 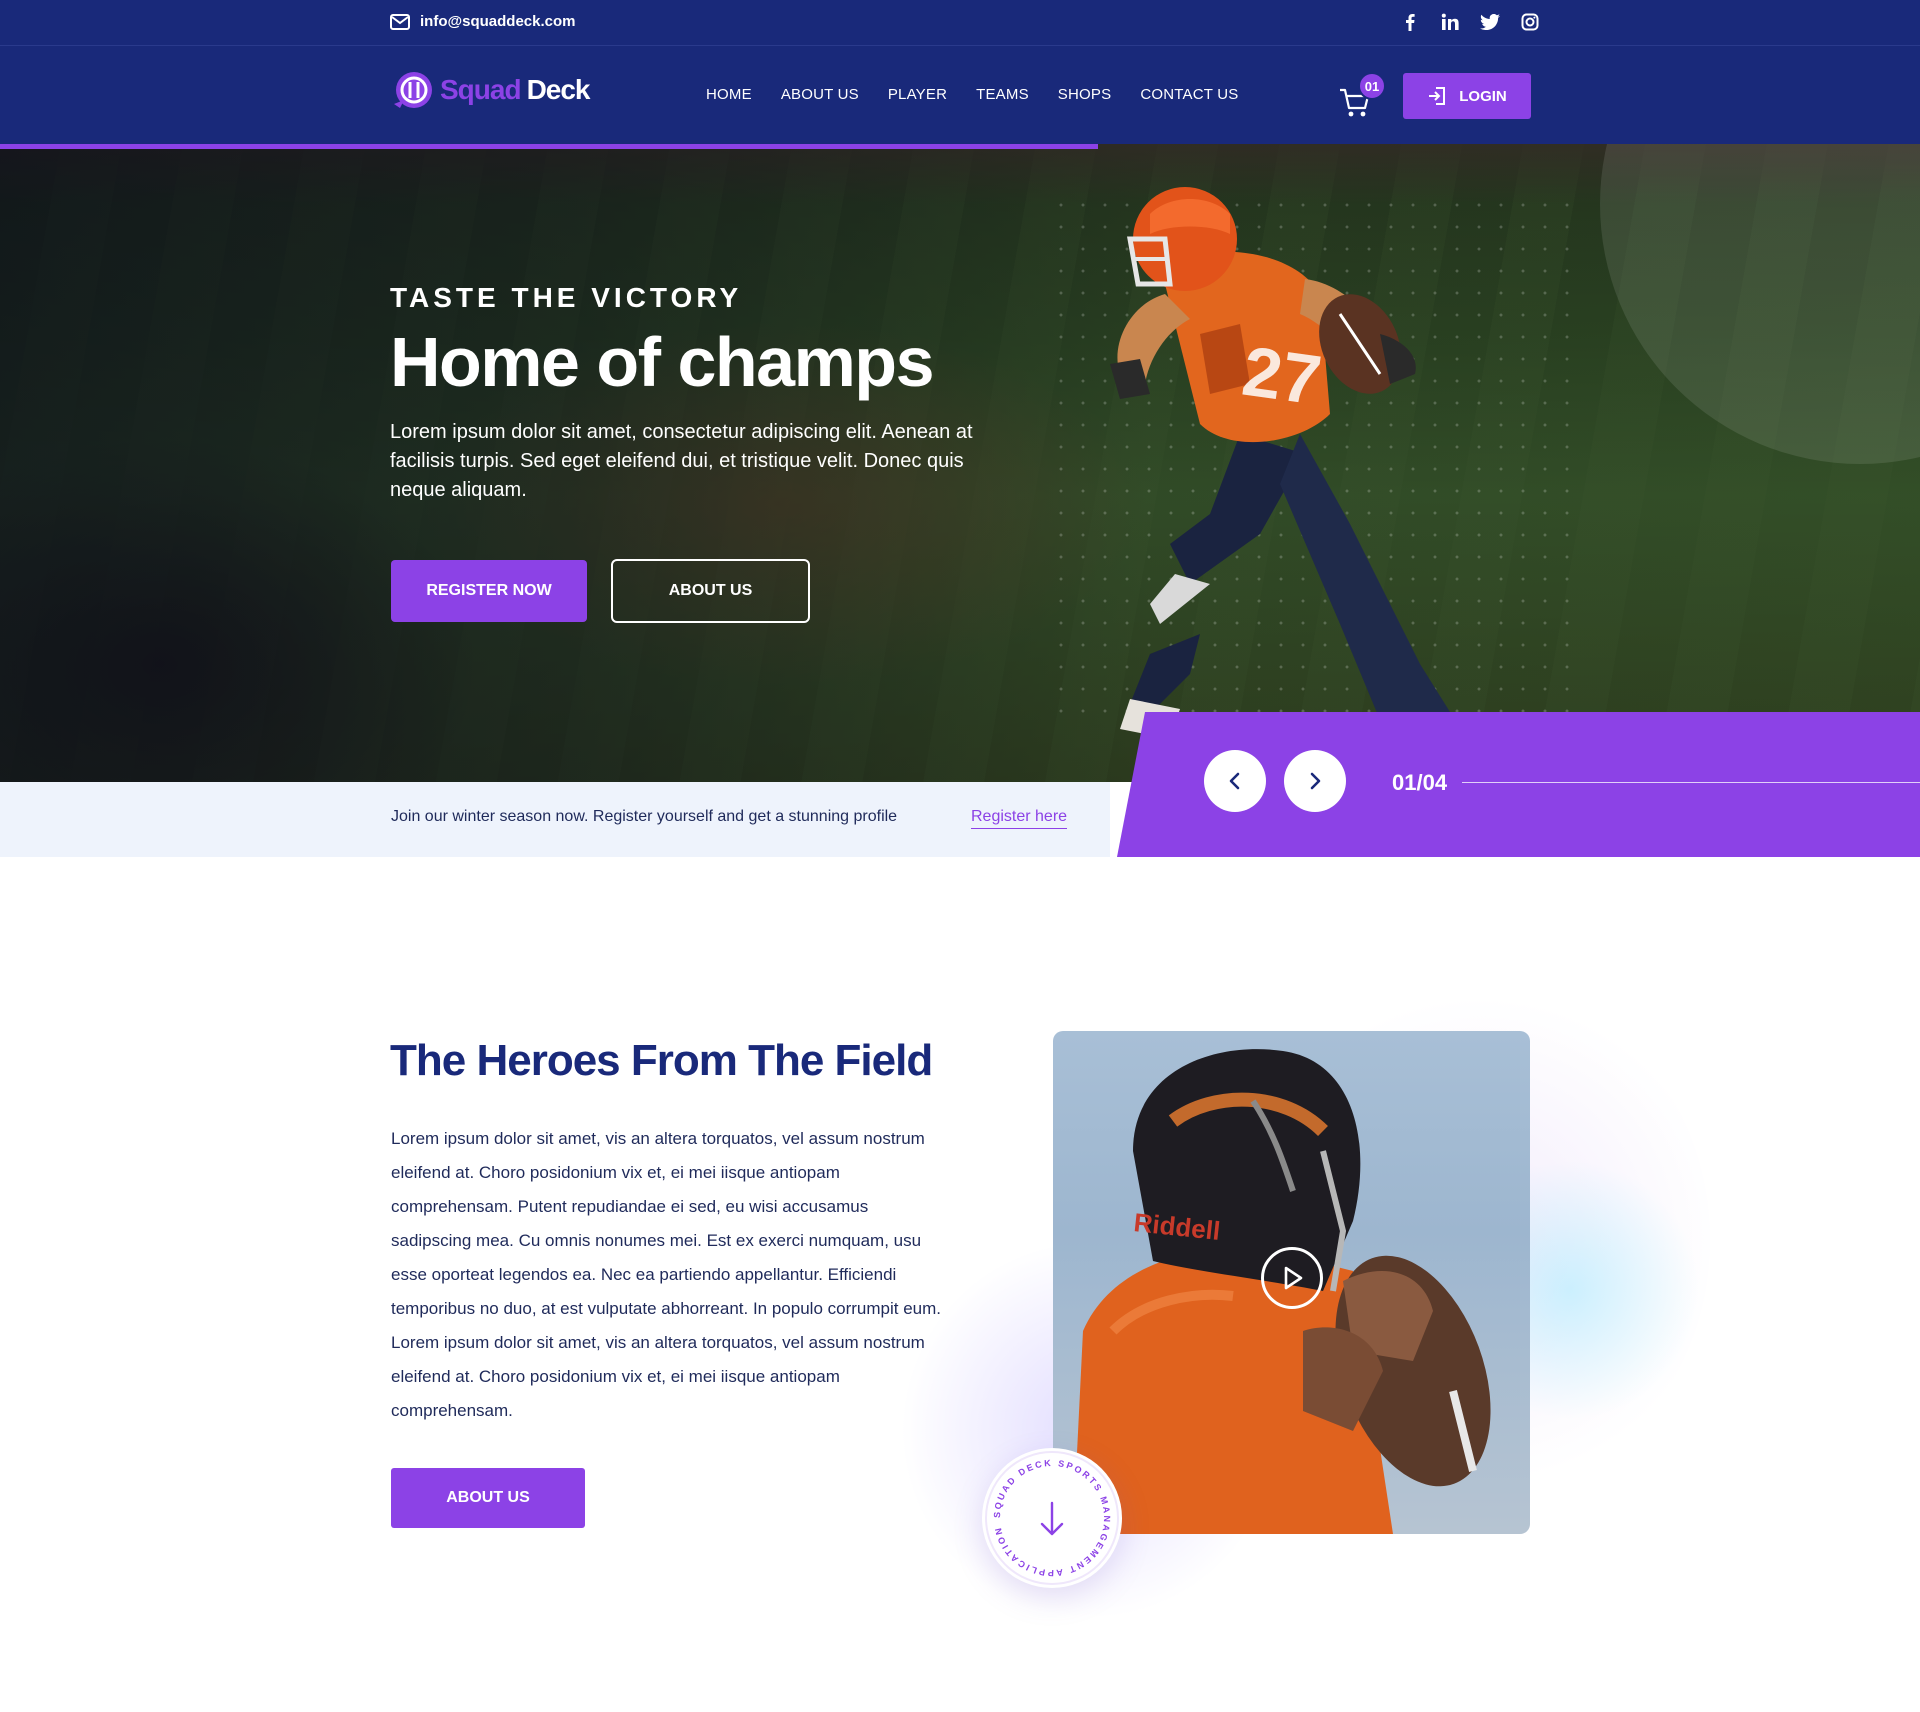 I want to click on slide-counter-line, so click(x=1691, y=782).